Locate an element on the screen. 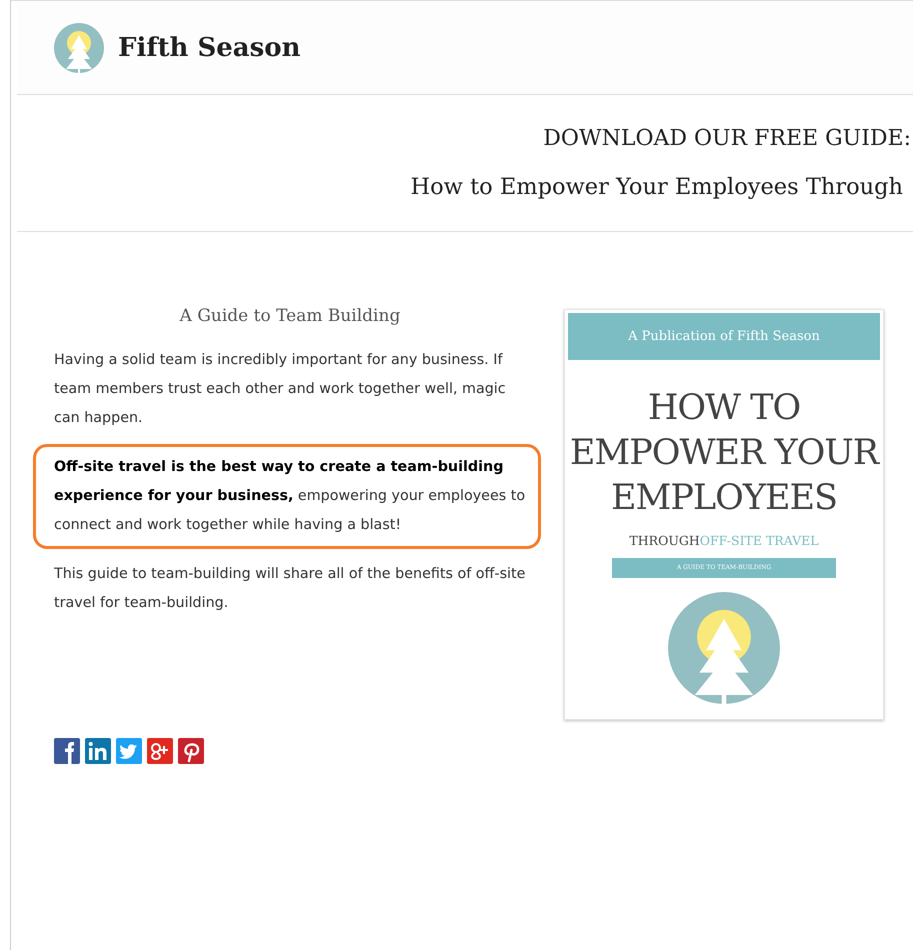 Image resolution: width=913 pixels, height=952 pixels. cover-publisher-band: A Publication of Fifth Season is located at coordinates (724, 336).